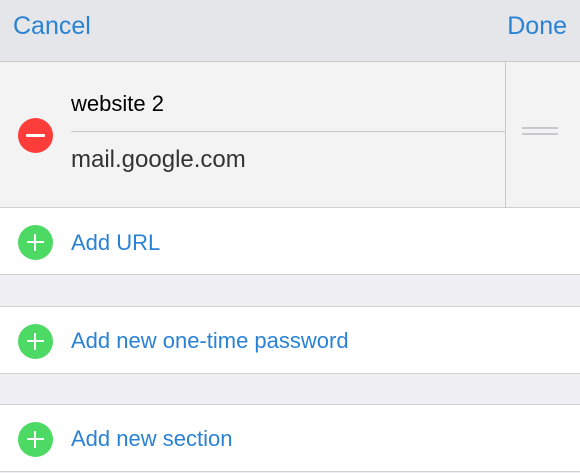 The height and width of the screenshot is (473, 580). Describe the element at coordinates (537, 26) in the screenshot. I see `done-button: Done` at that location.